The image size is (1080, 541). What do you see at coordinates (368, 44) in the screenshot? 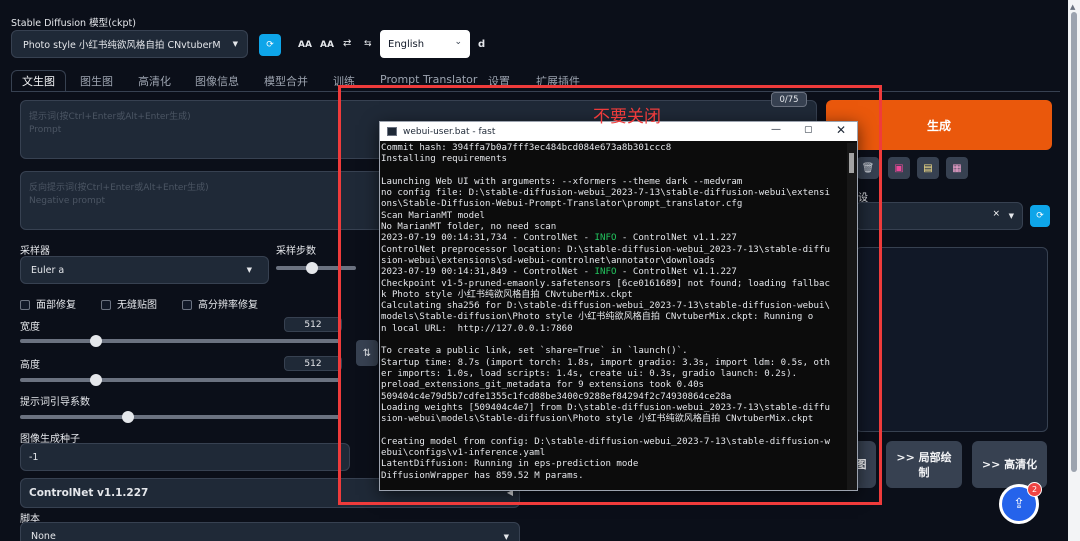
I see `translate-icon: ⇆` at bounding box center [368, 44].